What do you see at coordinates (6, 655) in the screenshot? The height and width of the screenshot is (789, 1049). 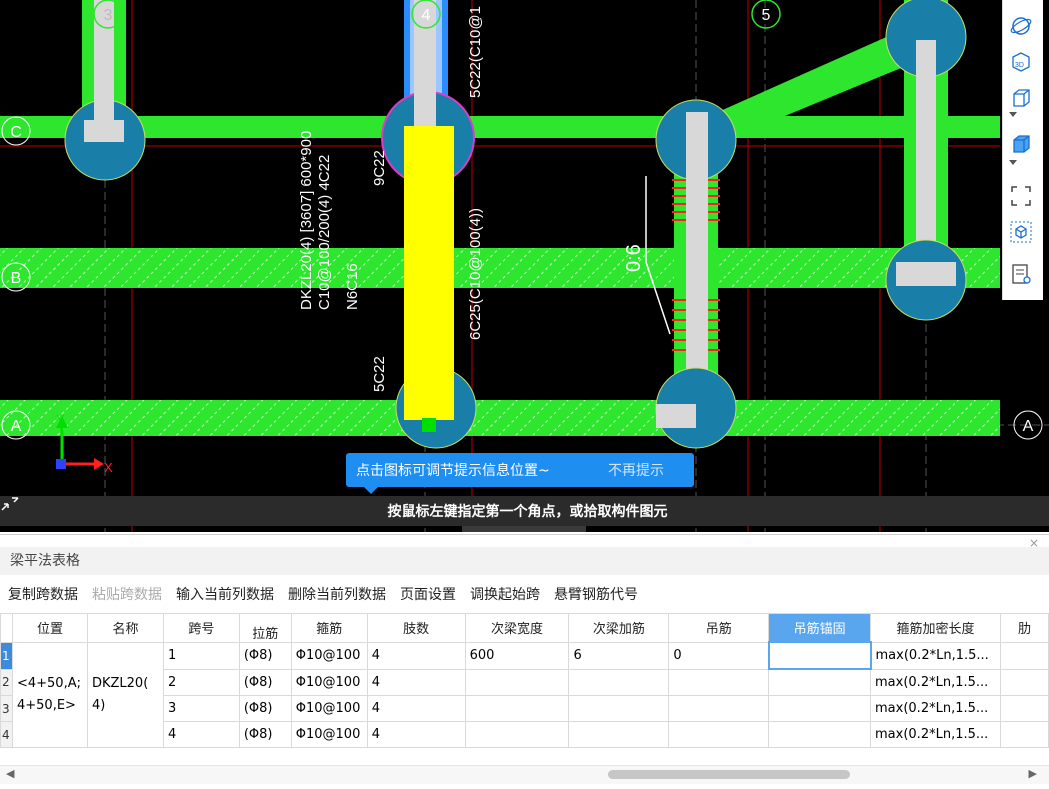 I see `row-number: 1` at bounding box center [6, 655].